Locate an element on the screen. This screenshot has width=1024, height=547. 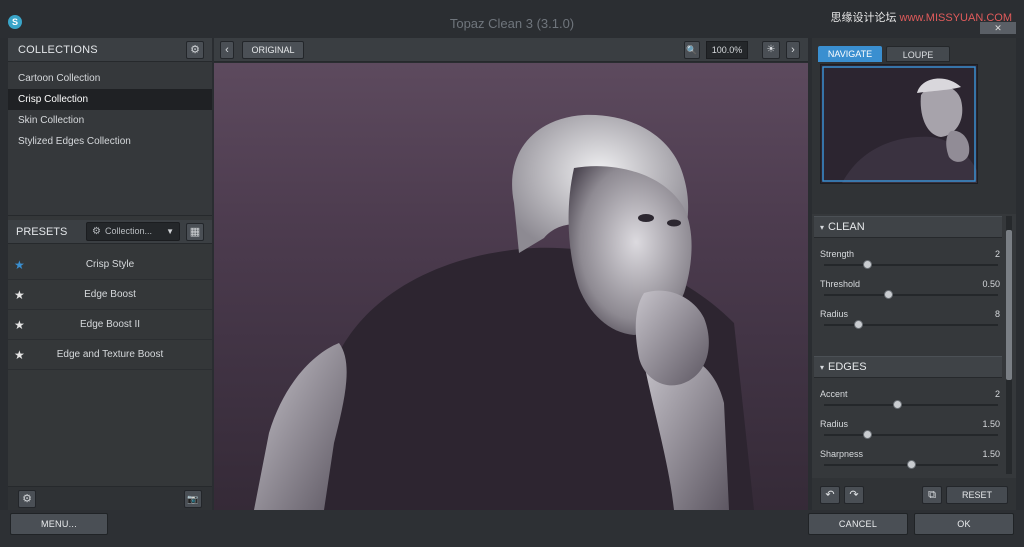
collections-title: COLLECTIONS is located at coordinates (58, 50).